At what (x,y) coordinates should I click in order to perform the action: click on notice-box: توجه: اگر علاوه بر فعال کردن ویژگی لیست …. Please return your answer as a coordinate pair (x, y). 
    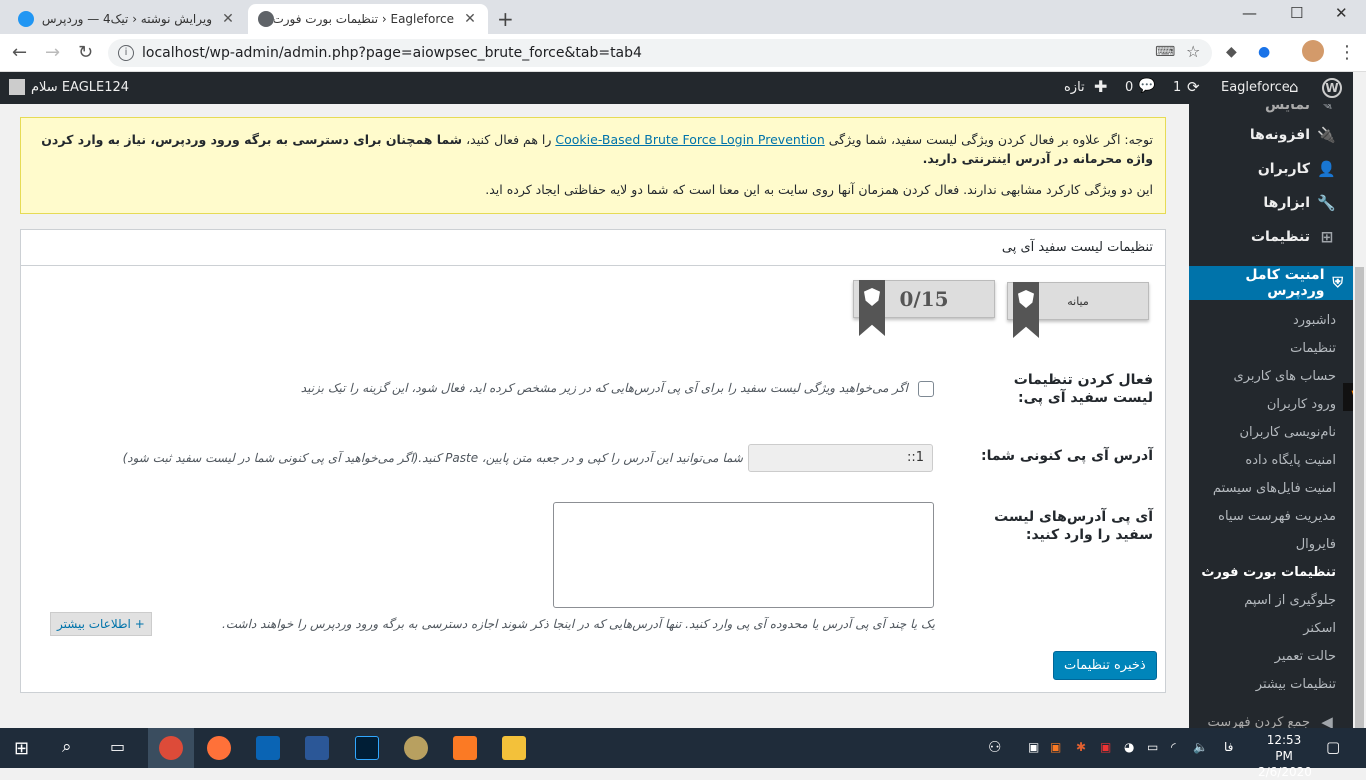
    Looking at the image, I should click on (593, 165).